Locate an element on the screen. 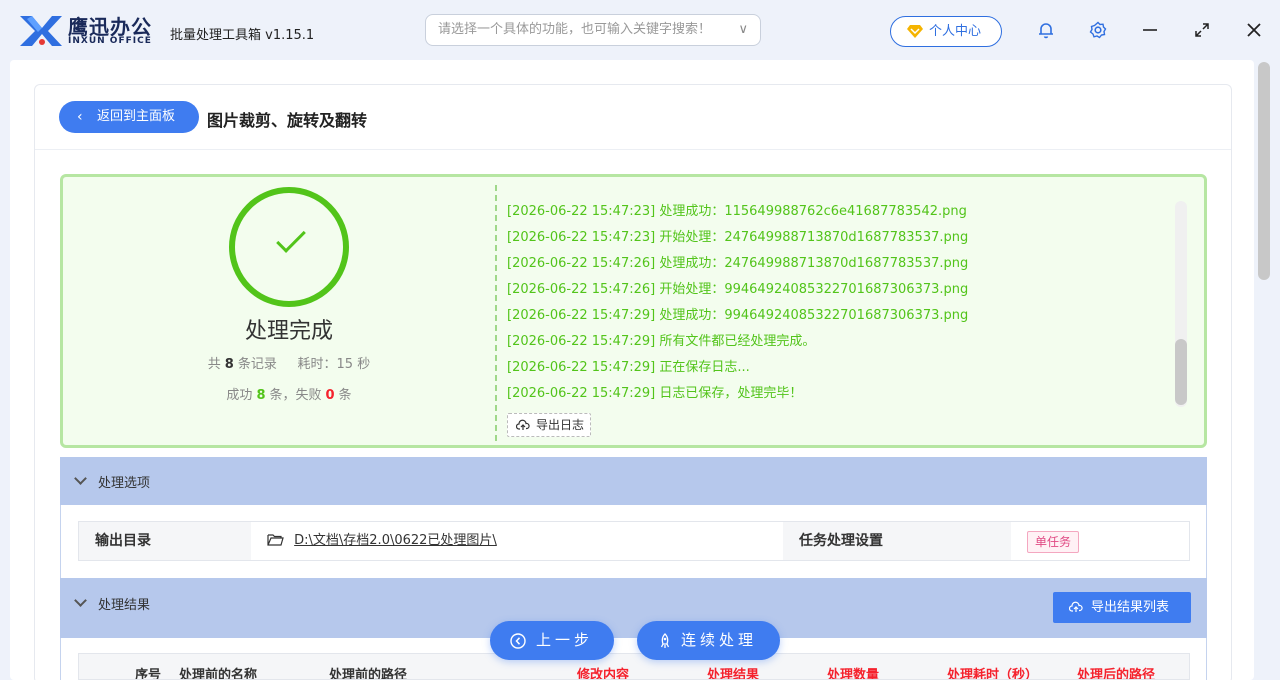 The height and width of the screenshot is (680, 1280). output-path-link: D:\文档\存档2.0\0622已处理图片\ is located at coordinates (395, 540).